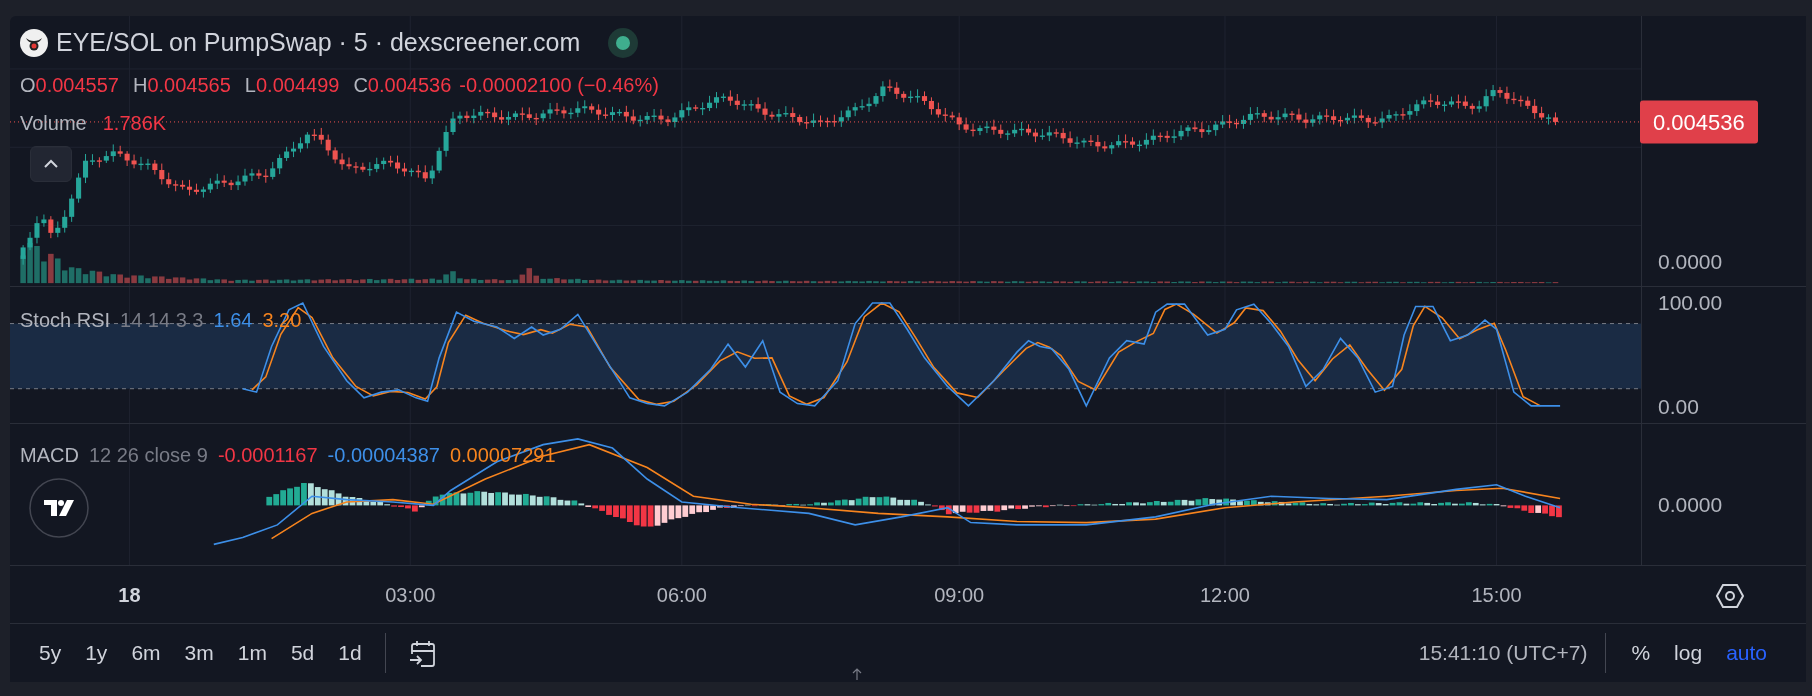  Describe the element at coordinates (77, 85) in the screenshot. I see `ohlc-value: 0.004557` at that location.